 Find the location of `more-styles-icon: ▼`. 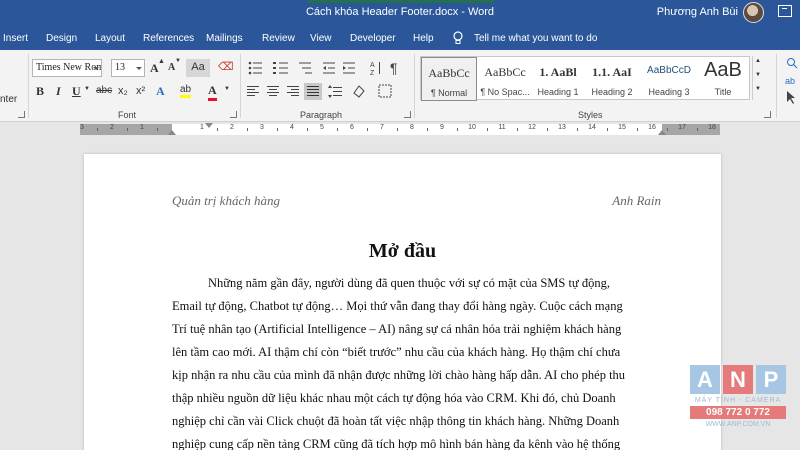

more-styles-icon: ▼ is located at coordinates (758, 89).